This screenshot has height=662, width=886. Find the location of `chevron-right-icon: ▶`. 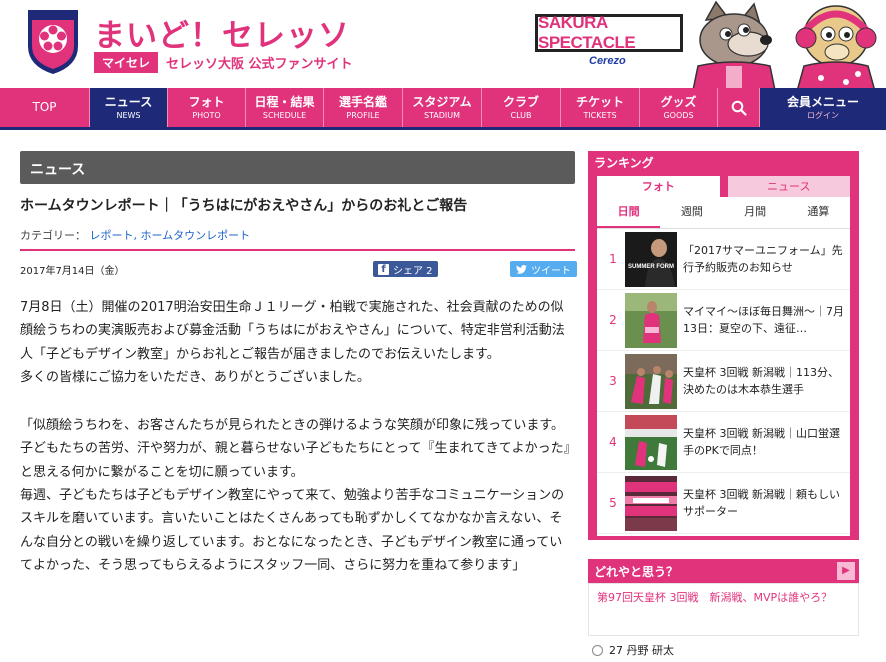

chevron-right-icon: ▶ is located at coordinates (846, 571).